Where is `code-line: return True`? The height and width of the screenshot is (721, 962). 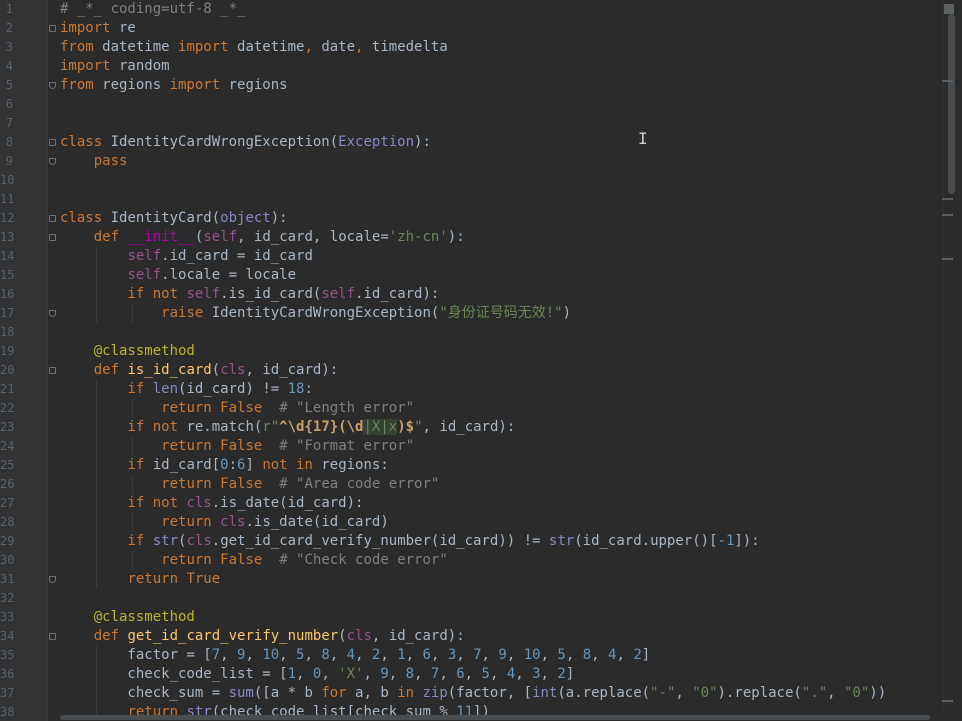
code-line: return True is located at coordinates (140, 579).